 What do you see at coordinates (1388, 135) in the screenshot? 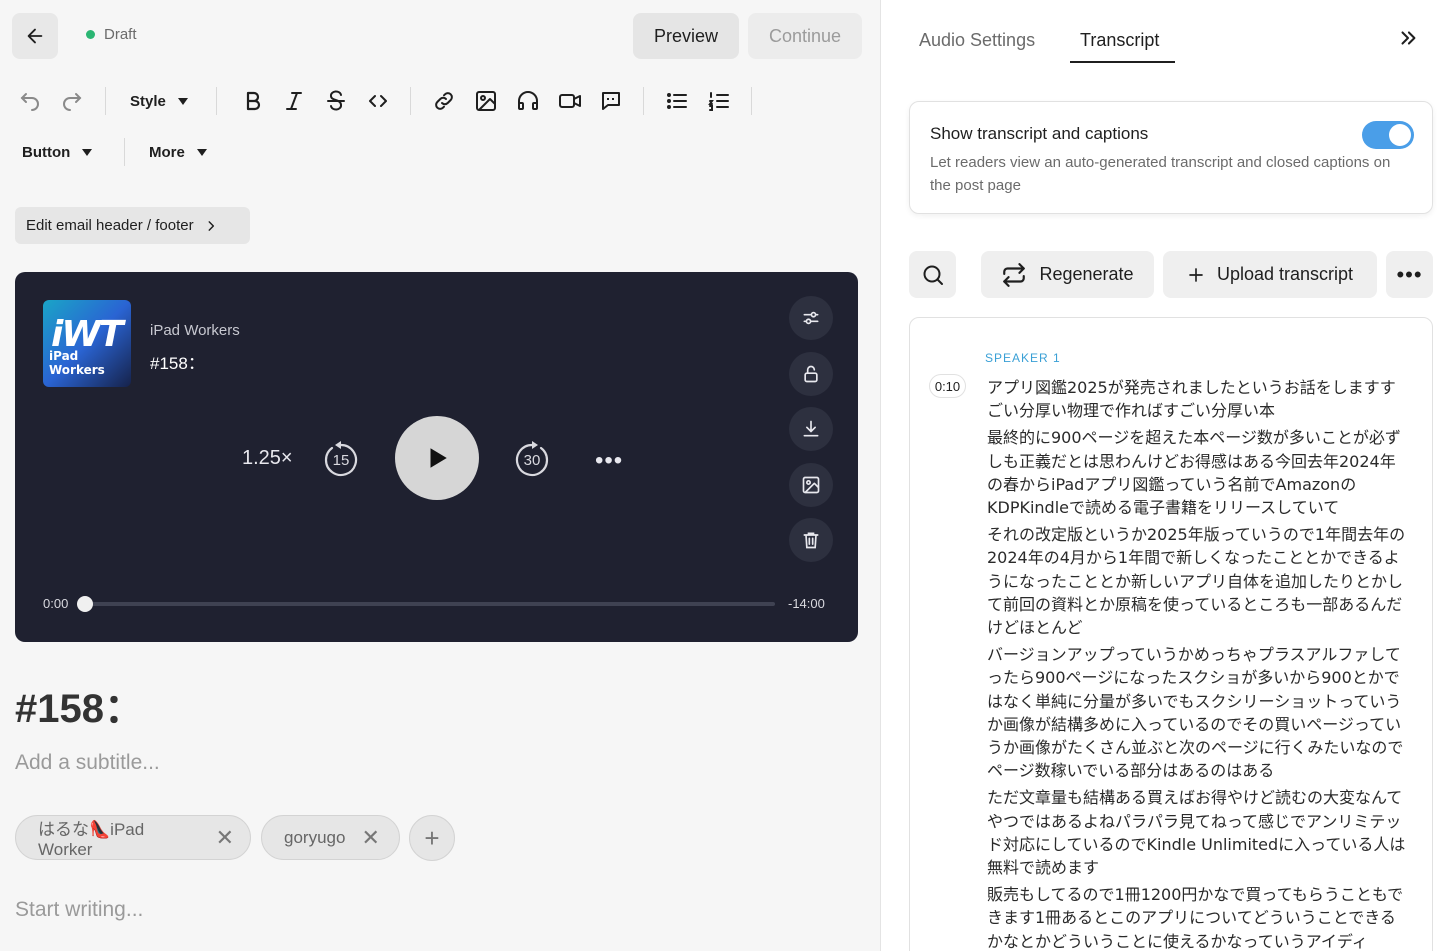
I see `show-transcript-toggle` at bounding box center [1388, 135].